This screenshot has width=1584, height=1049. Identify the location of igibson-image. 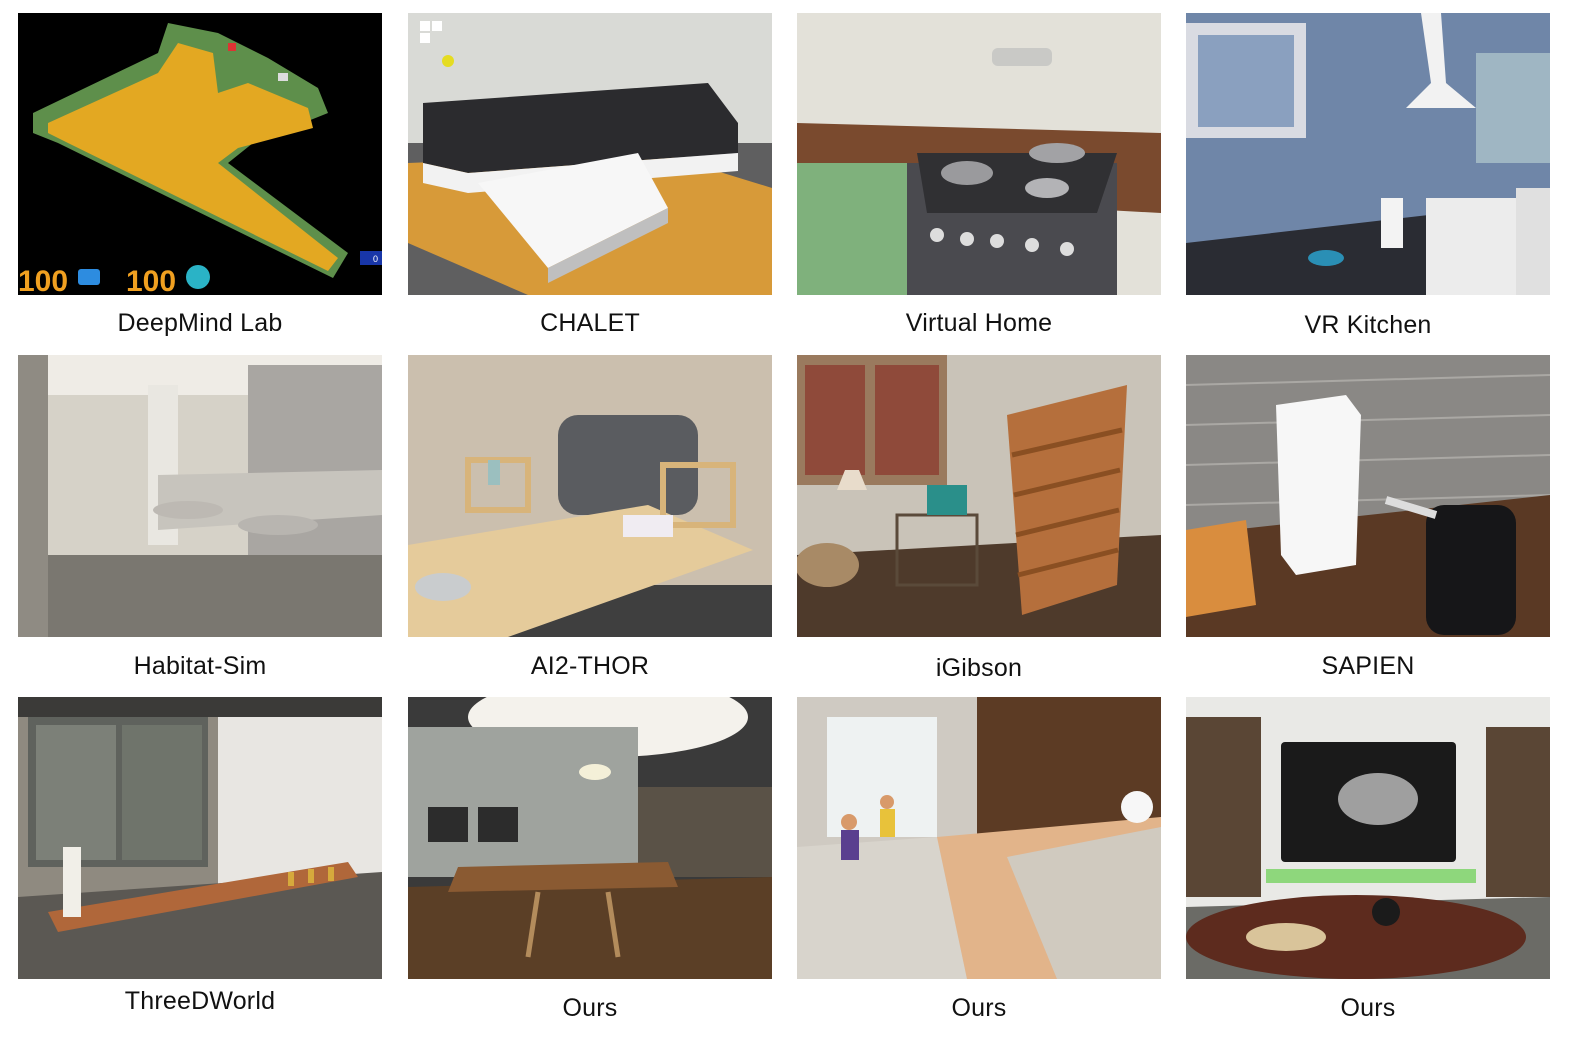
(979, 496).